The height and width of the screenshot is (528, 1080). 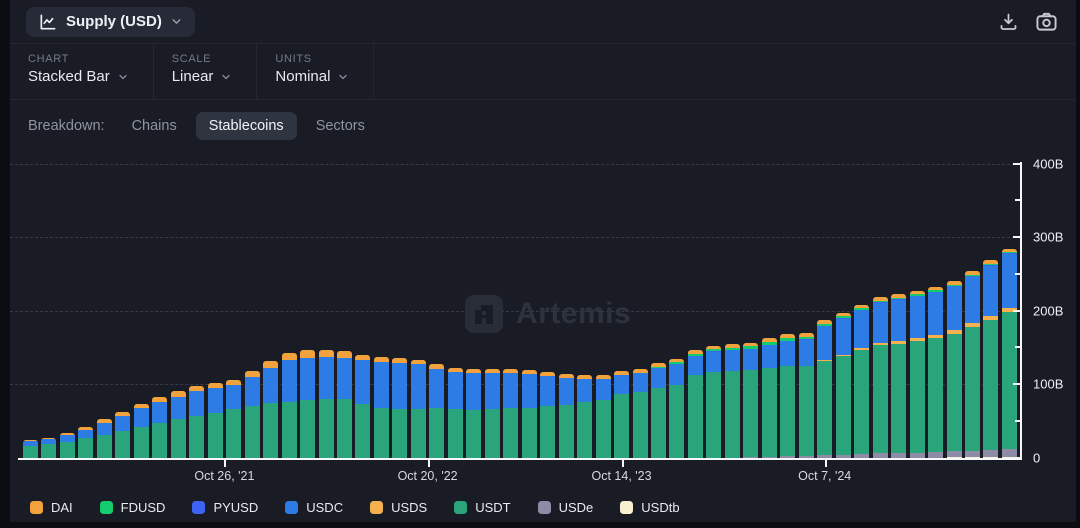 What do you see at coordinates (314, 507) in the screenshot?
I see `legend-item-USDC: USDC` at bounding box center [314, 507].